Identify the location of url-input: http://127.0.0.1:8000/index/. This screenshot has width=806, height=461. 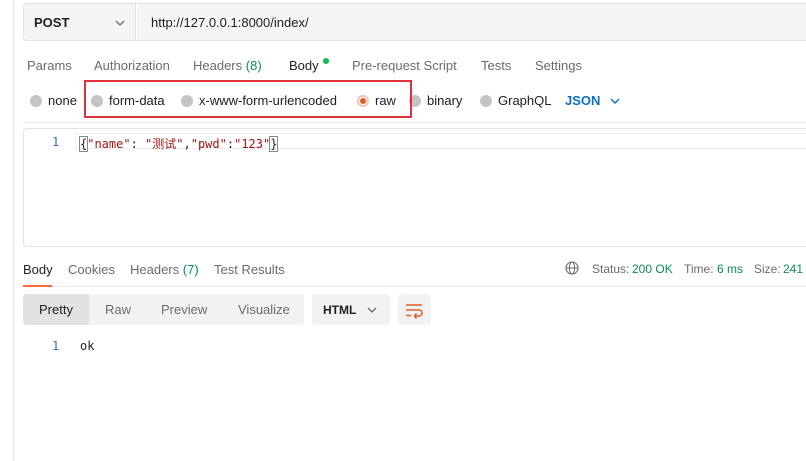
(471, 22).